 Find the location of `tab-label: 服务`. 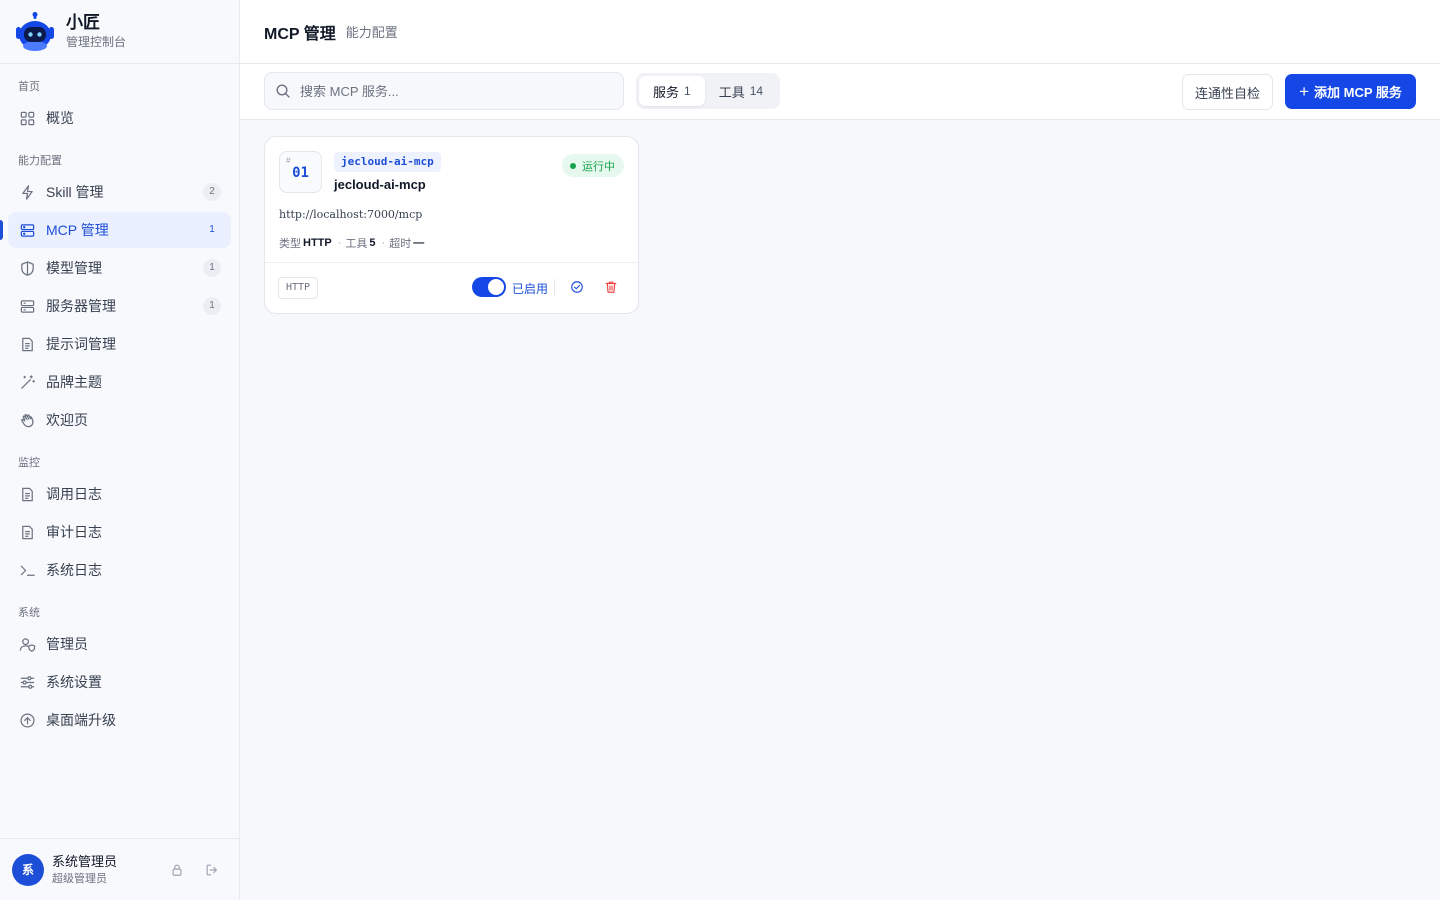

tab-label: 服务 is located at coordinates (666, 92).